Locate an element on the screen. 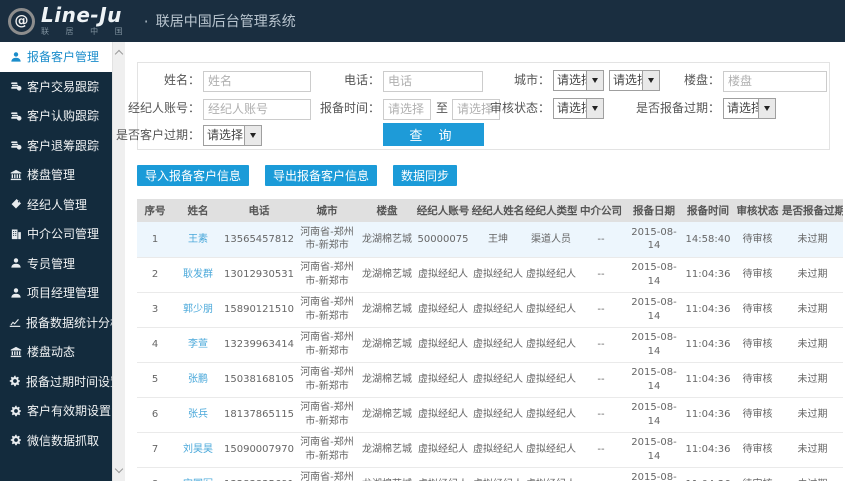 The image size is (845, 481). sidebar-item: 项目经理管理 is located at coordinates (56, 293).